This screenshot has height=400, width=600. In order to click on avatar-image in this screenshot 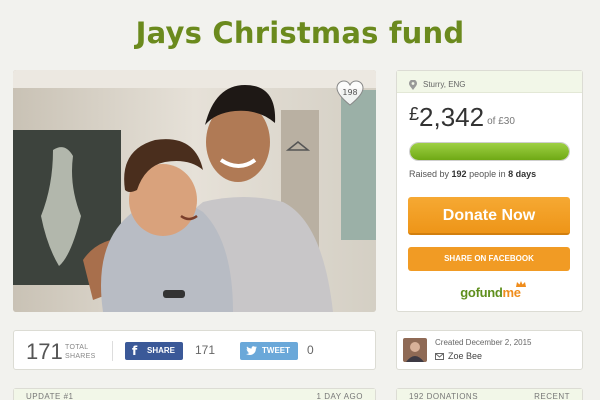, I will do `click(415, 350)`.